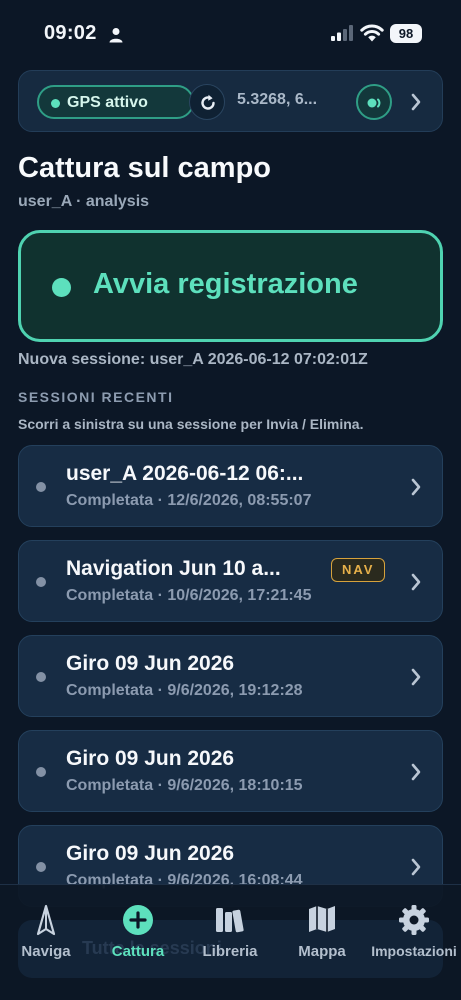 The image size is (461, 1000). What do you see at coordinates (322, 951) in the screenshot?
I see `tab-label: Mappa` at bounding box center [322, 951].